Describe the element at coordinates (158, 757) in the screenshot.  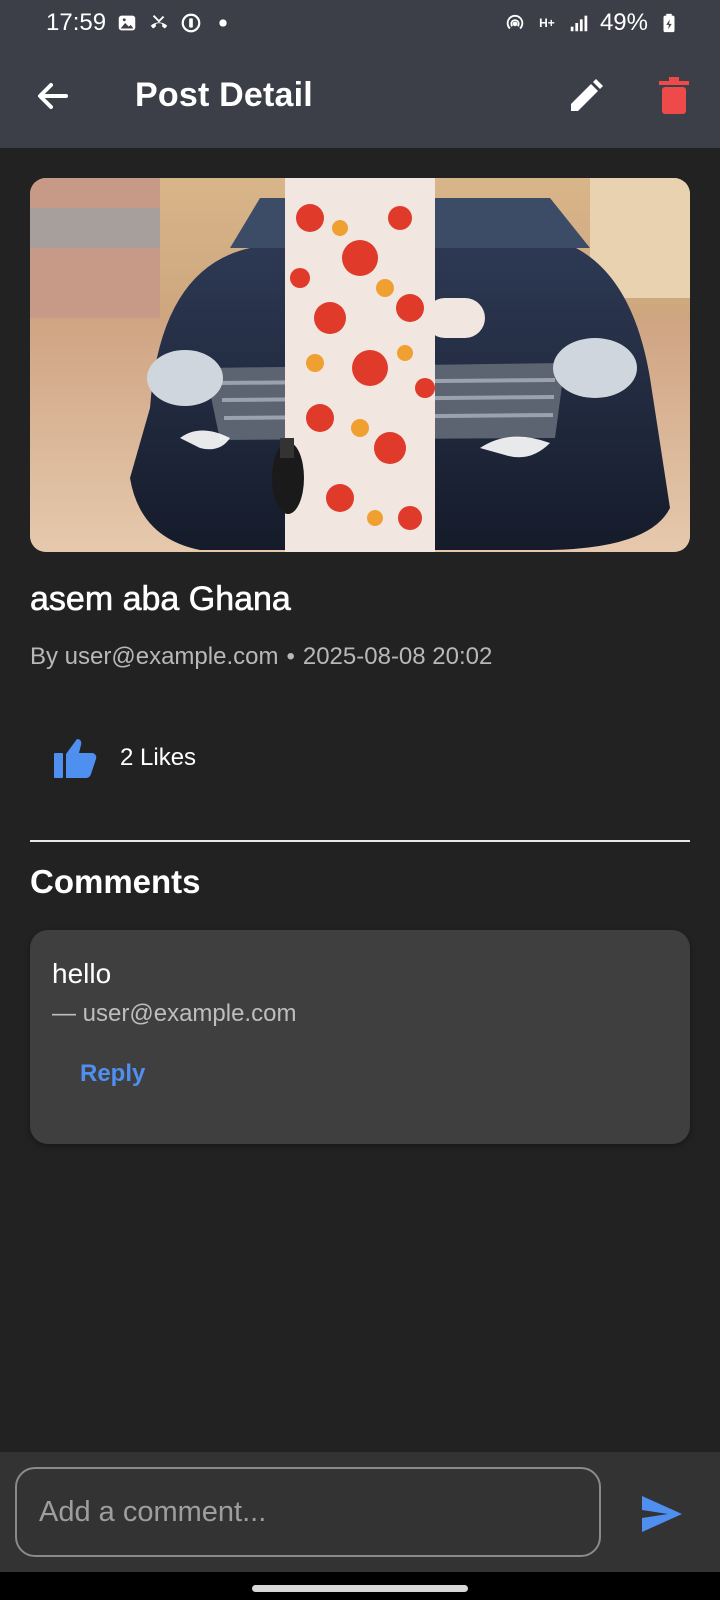
I see `likes-count: 2 Likes` at that location.